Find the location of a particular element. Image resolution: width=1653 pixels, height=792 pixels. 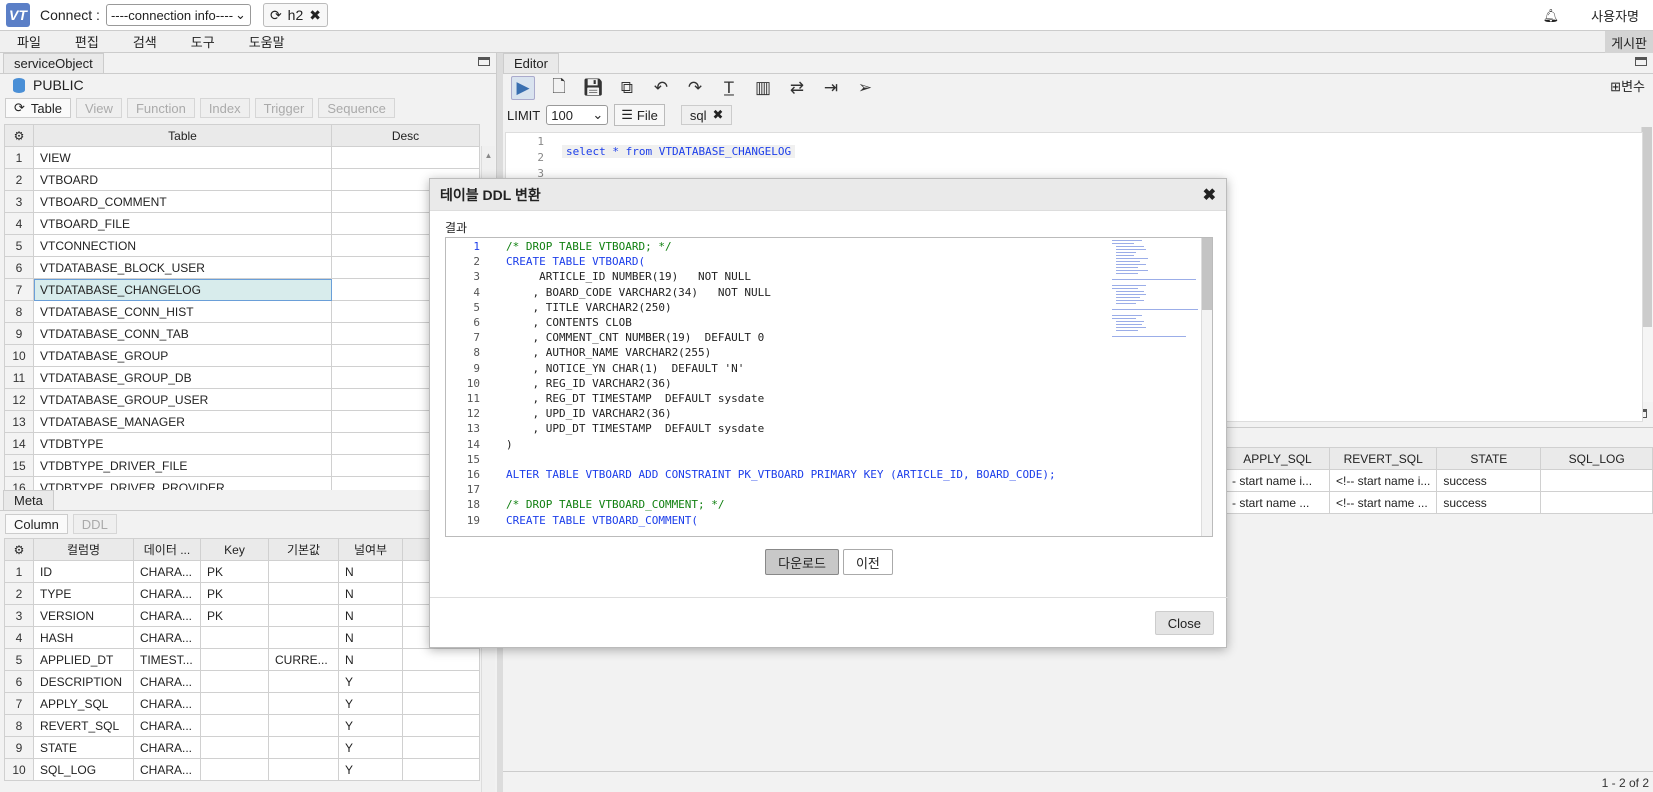

file-button: ☰ File is located at coordinates (639, 115).